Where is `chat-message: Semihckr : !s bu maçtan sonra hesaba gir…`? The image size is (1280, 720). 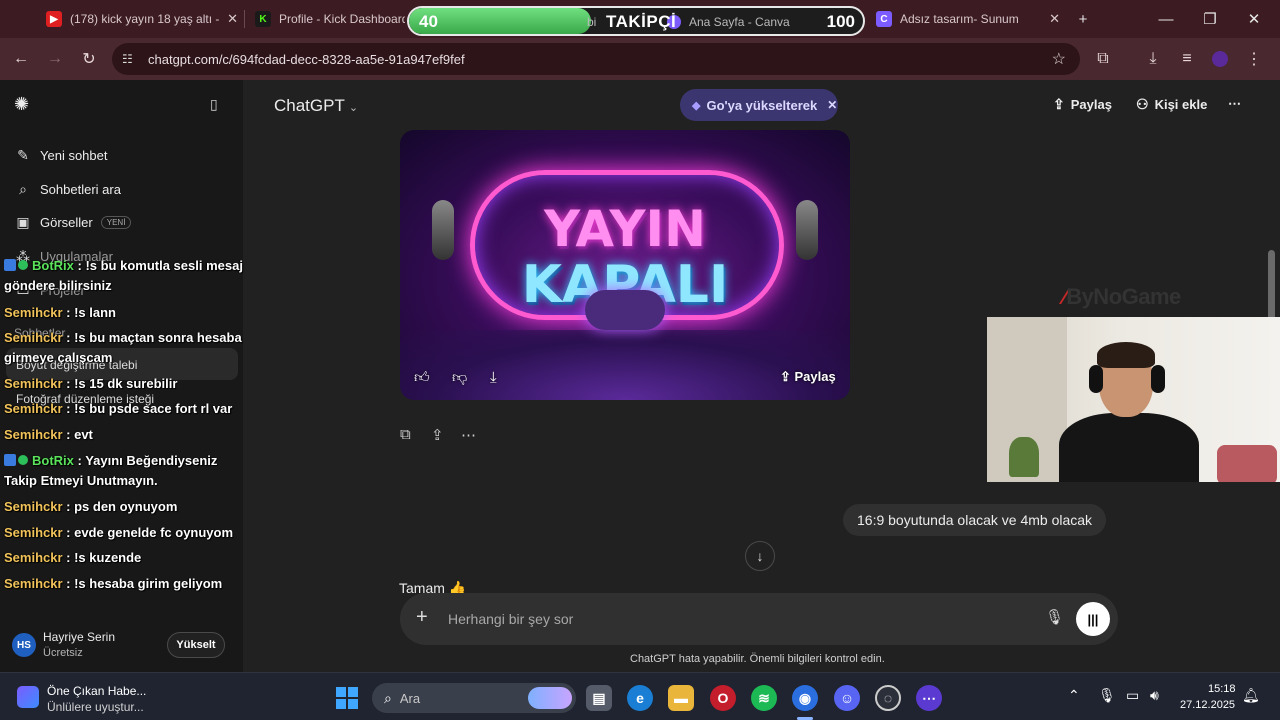 chat-message: Semihckr : !s bu maçtan sonra hesaba gir… is located at coordinates (126, 348).